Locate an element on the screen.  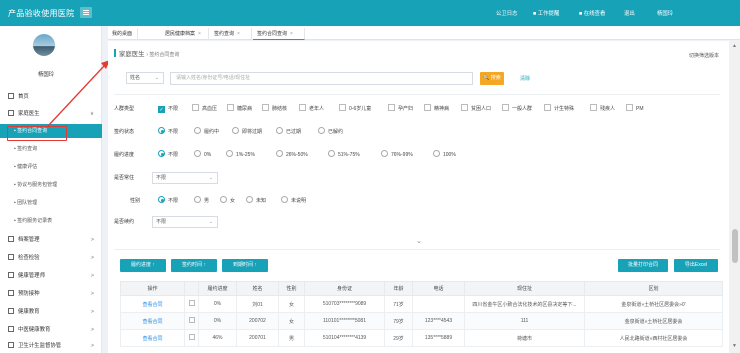
scrollbar-thumb is located at coordinates (735, 246).